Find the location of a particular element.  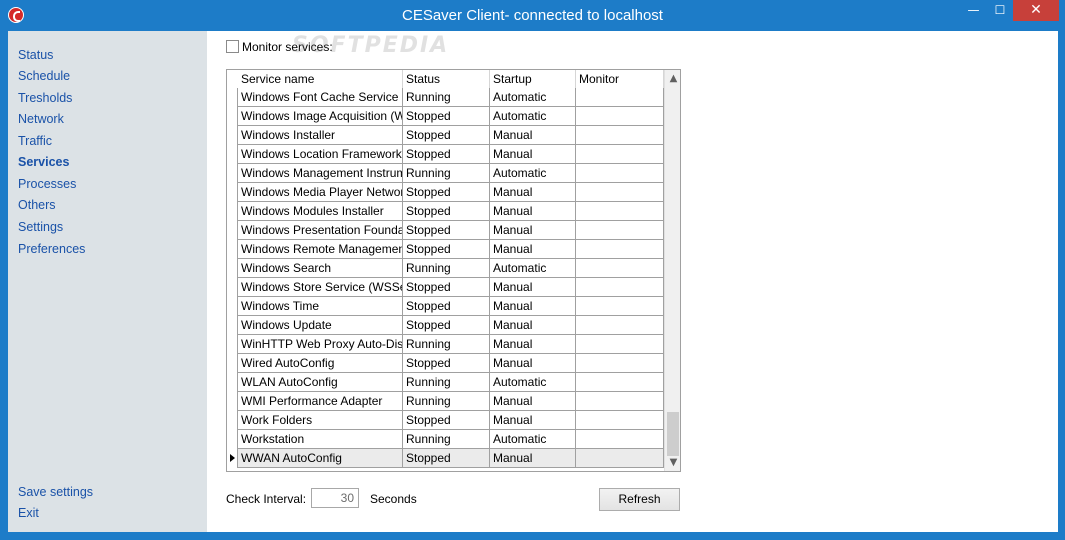

table-row: Windows Search Running Automatic is located at coordinates (445, 268).